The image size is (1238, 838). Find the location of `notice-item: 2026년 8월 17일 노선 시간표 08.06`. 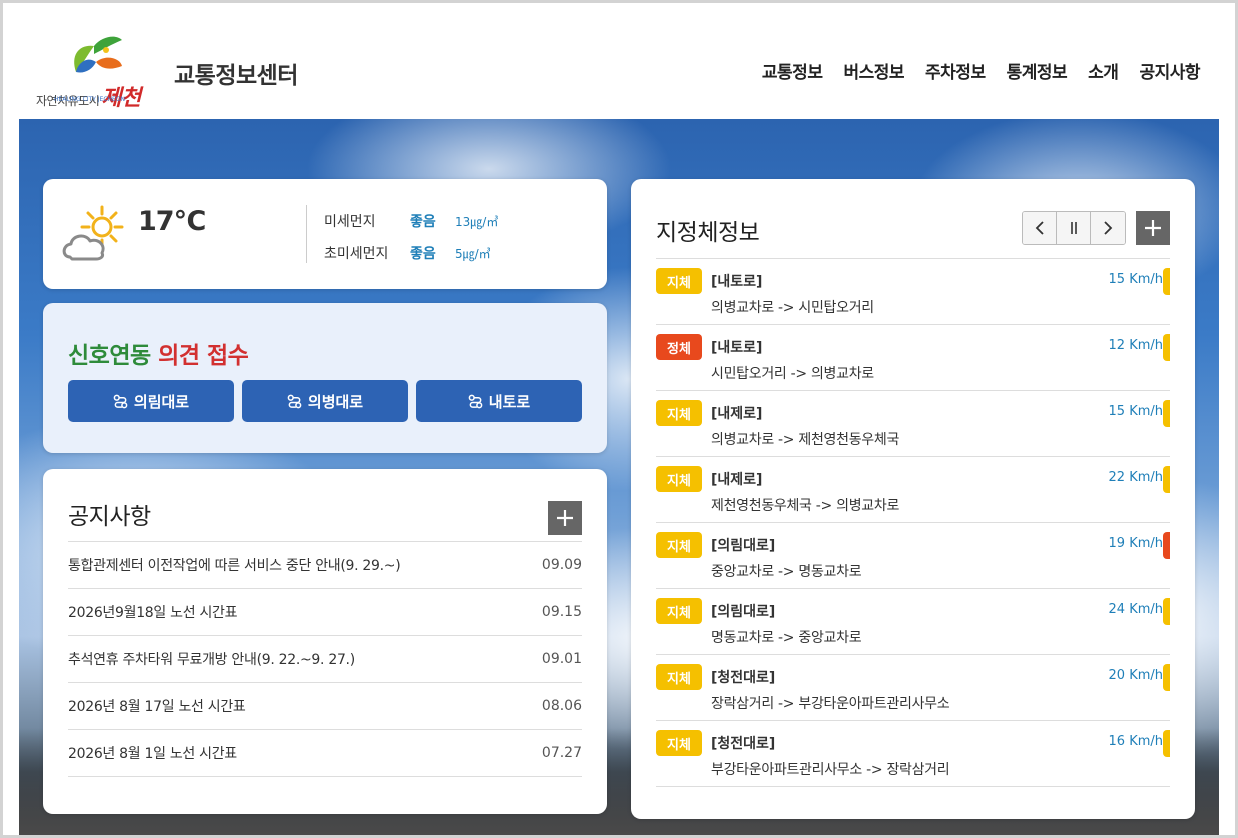

notice-item: 2026년 8월 17일 노선 시간표 08.06 is located at coordinates (325, 706).